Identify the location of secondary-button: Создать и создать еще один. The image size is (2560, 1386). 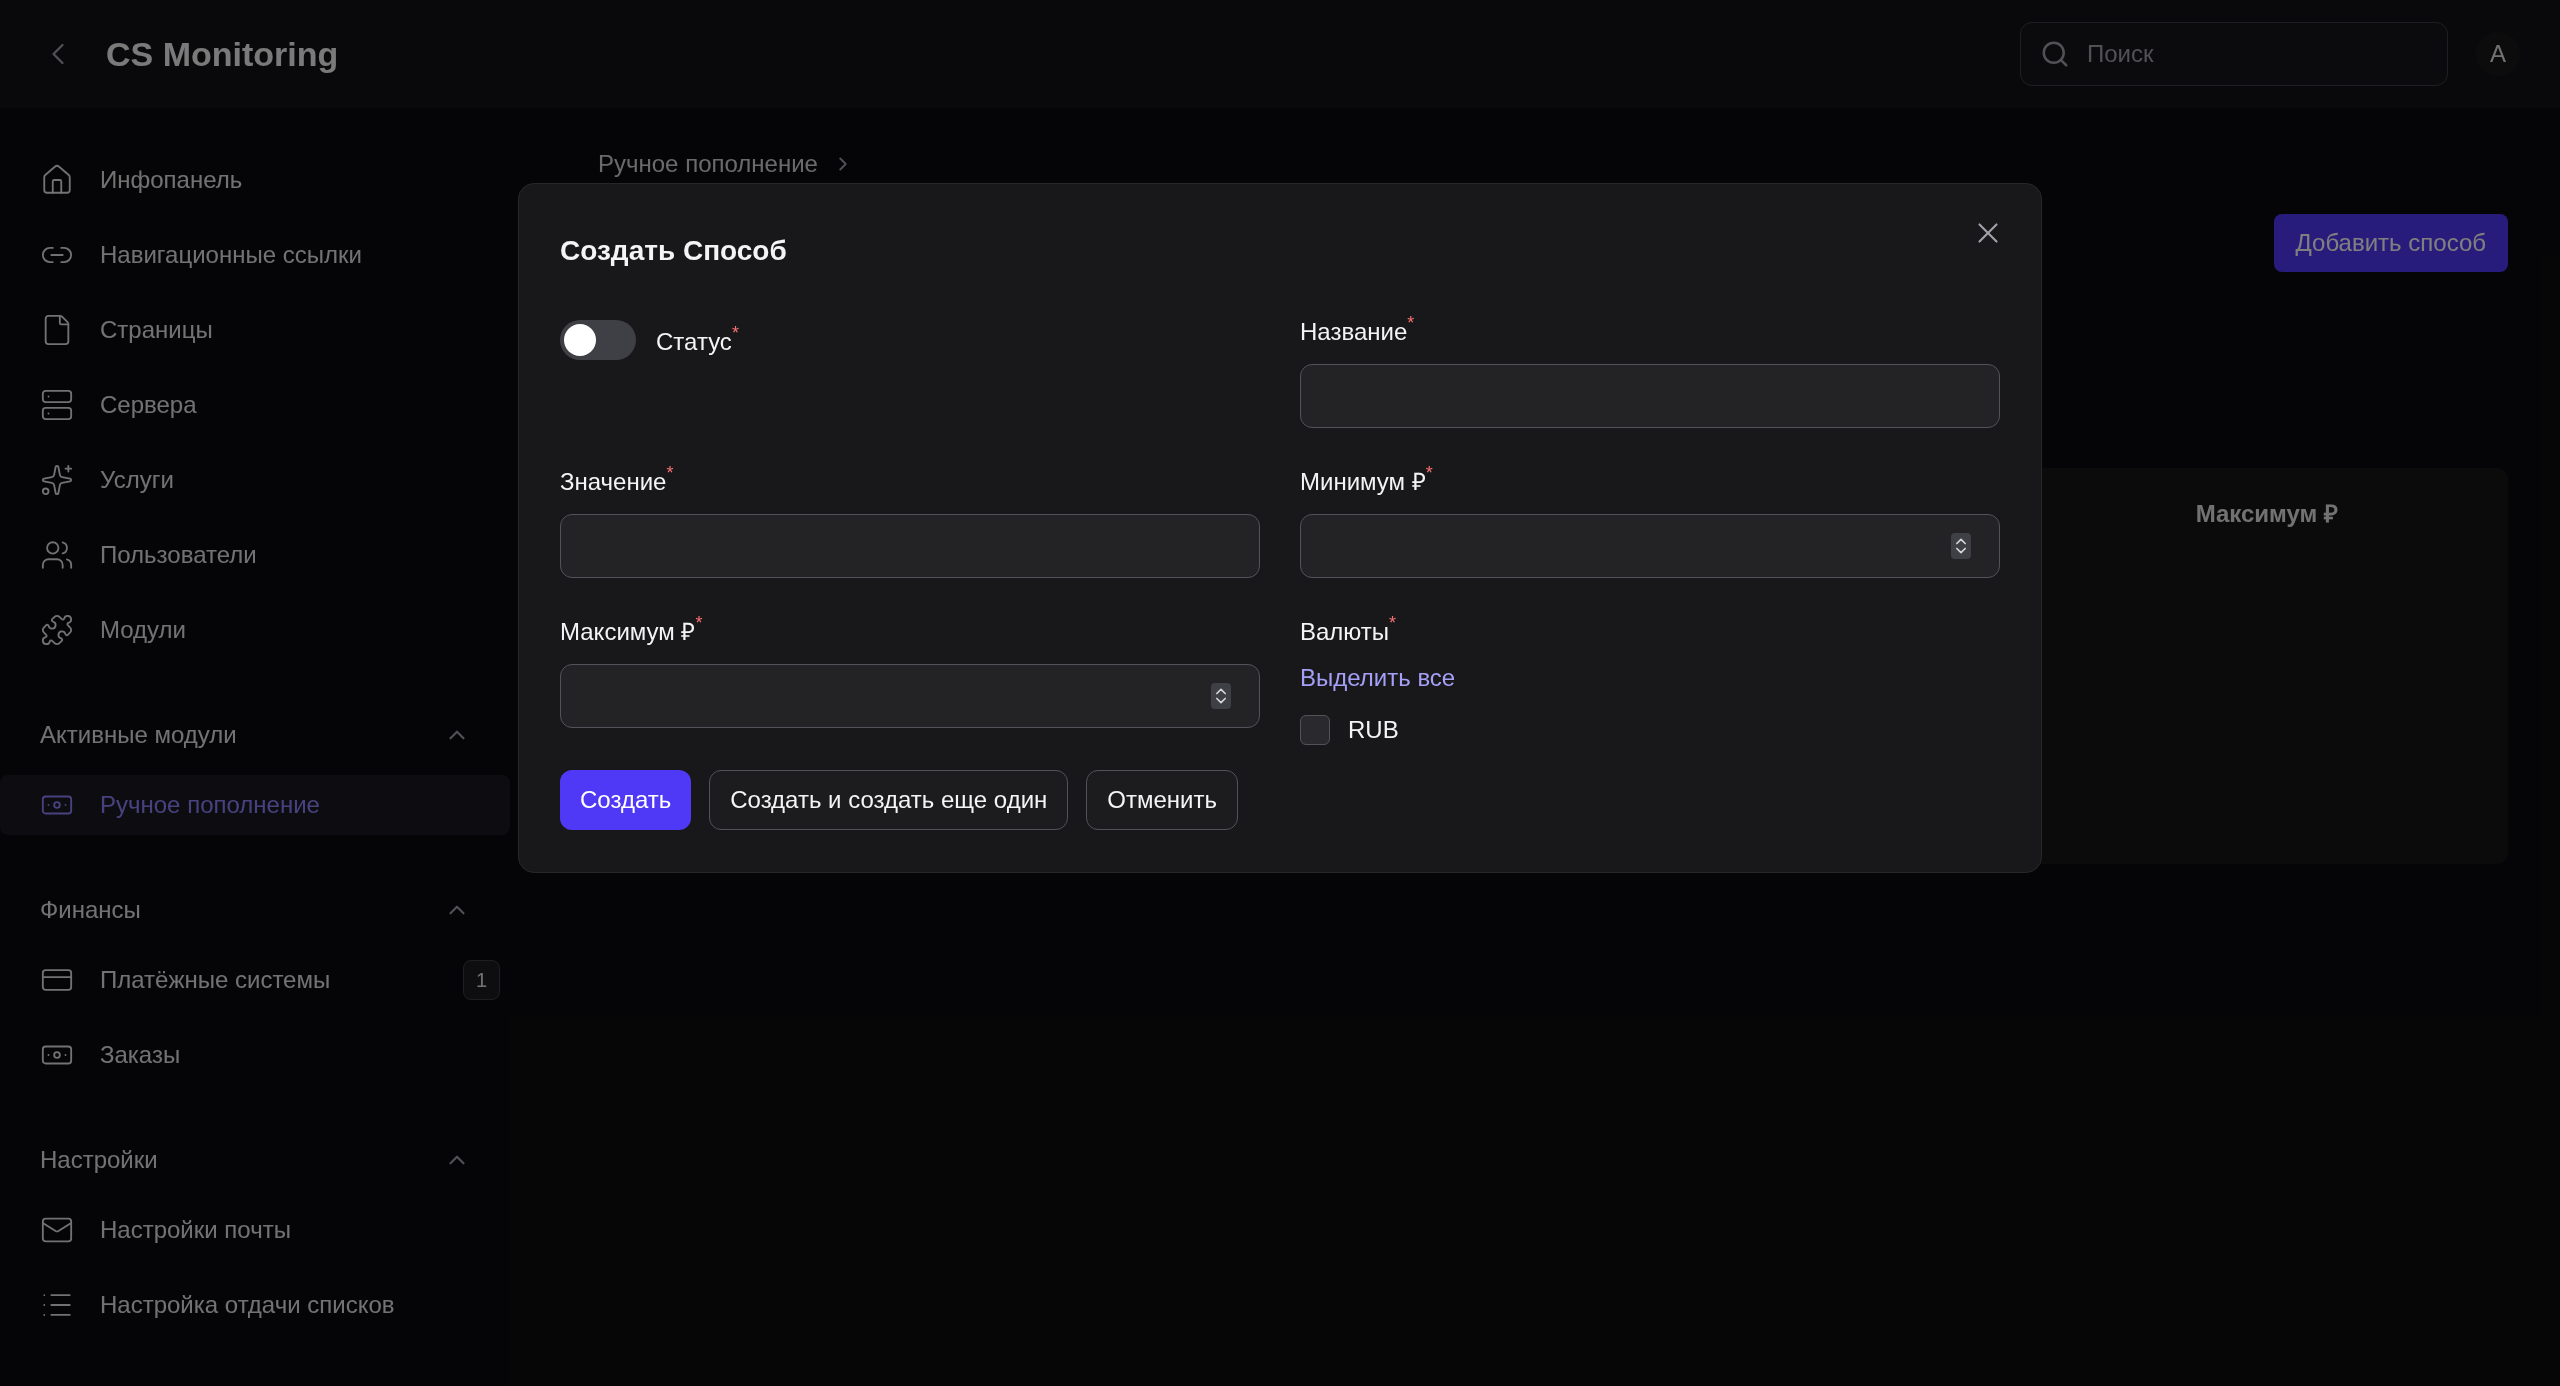
(889, 800).